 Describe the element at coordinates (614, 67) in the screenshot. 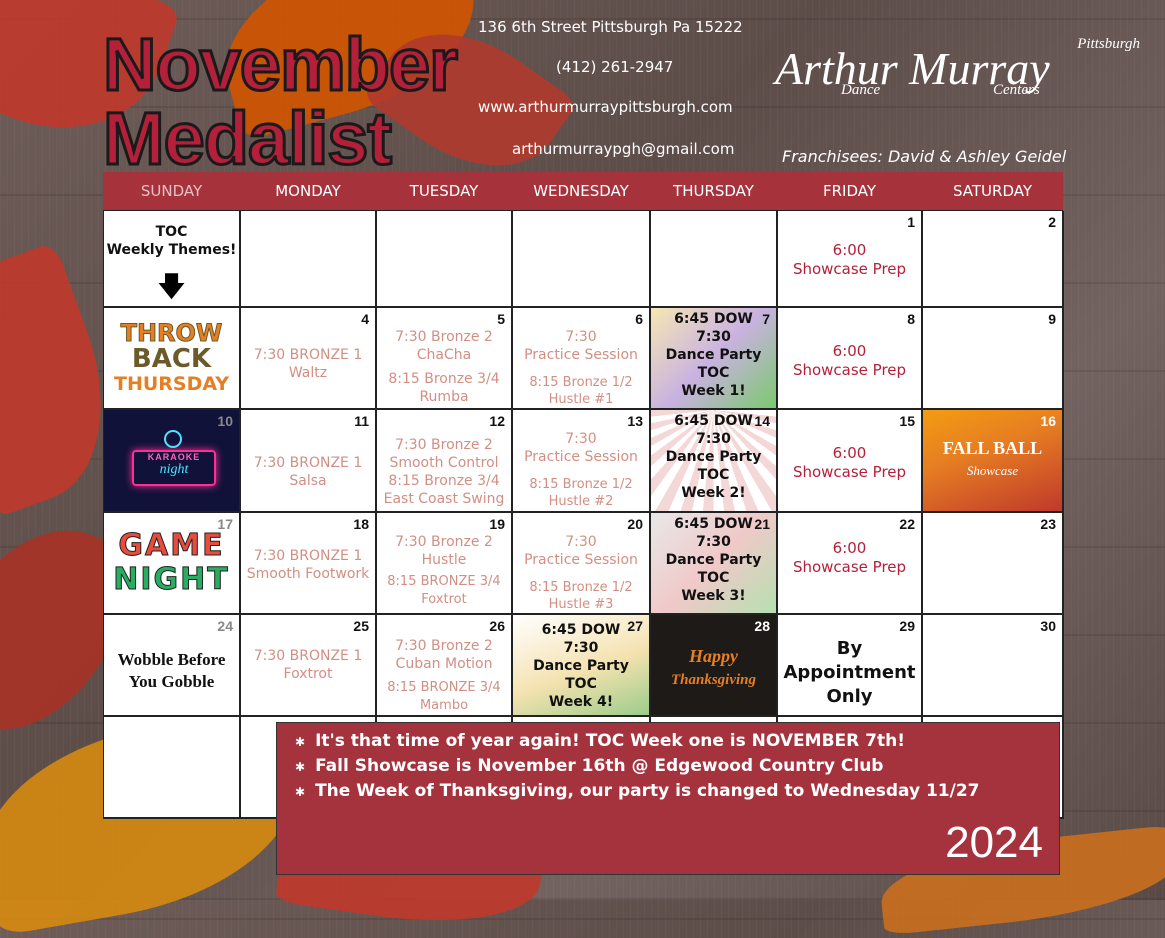

I see `phone: (412) 261-2947` at that location.